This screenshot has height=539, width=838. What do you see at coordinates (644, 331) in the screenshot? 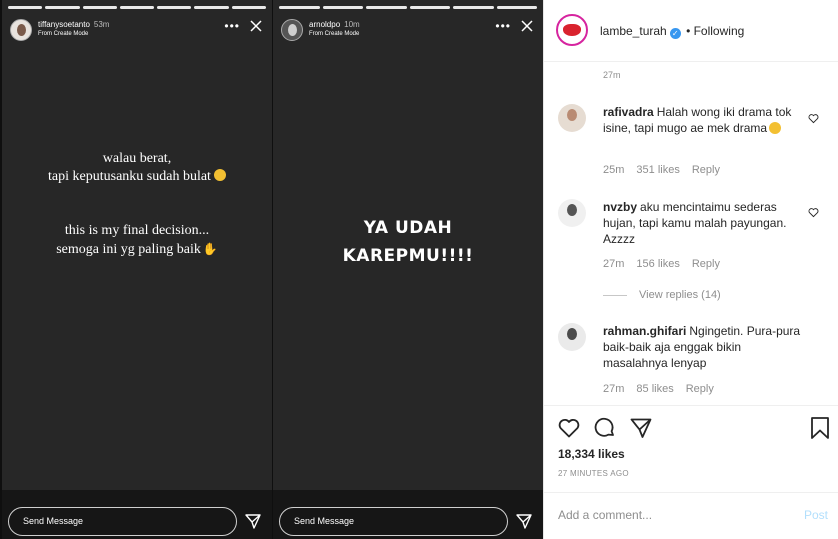
I see `comment-username: rahman.ghifari` at bounding box center [644, 331].